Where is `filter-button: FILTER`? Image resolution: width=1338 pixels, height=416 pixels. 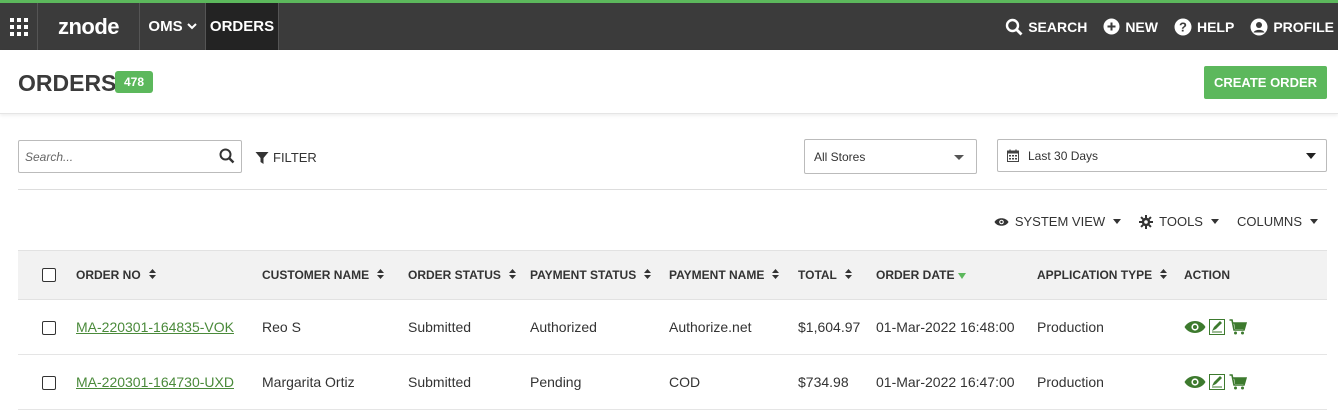 filter-button: FILTER is located at coordinates (286, 157).